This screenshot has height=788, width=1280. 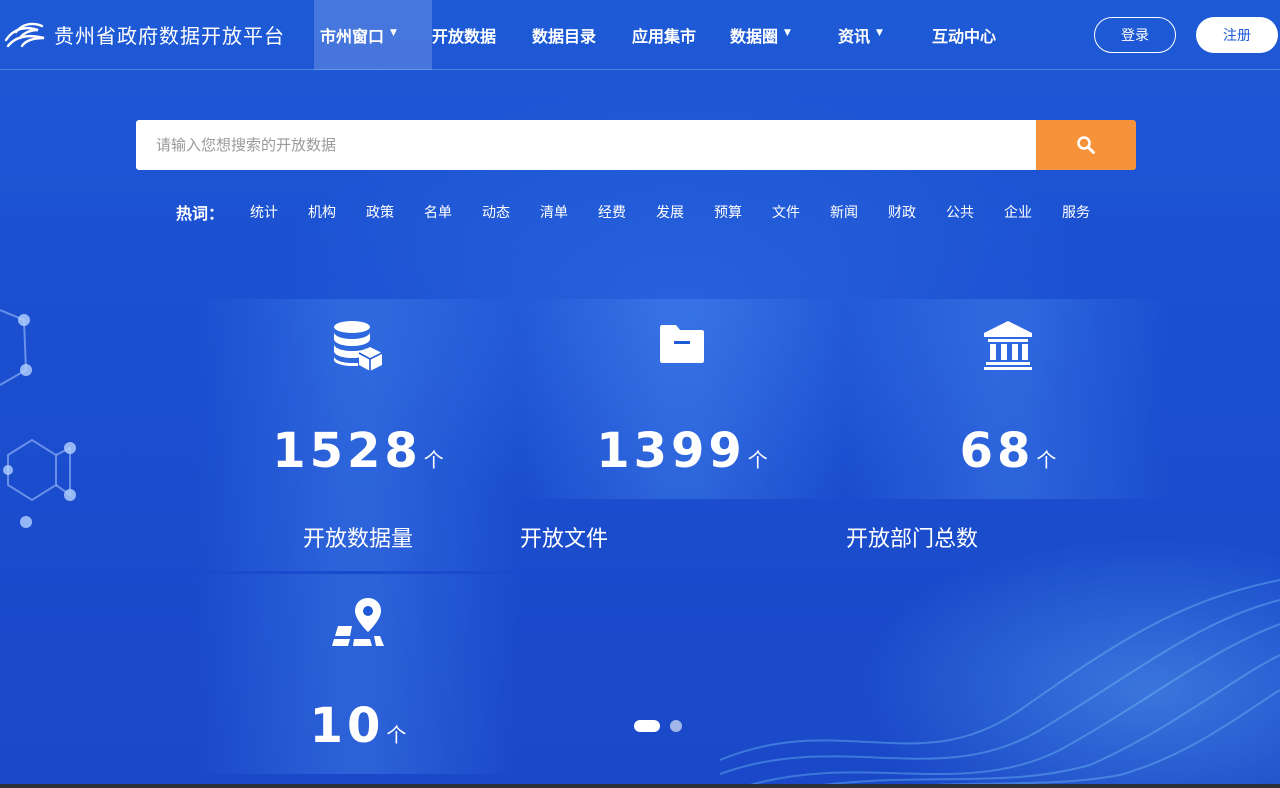 What do you see at coordinates (1135, 35) in the screenshot?
I see `login-button: 登录` at bounding box center [1135, 35].